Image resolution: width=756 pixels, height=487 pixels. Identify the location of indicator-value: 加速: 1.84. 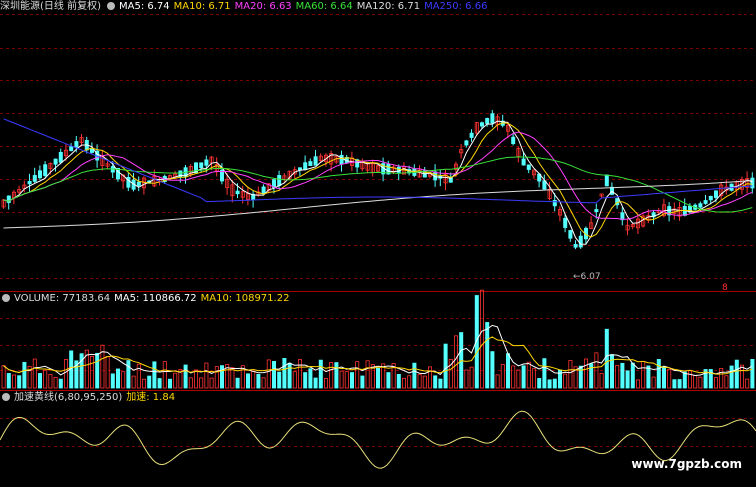
(151, 397).